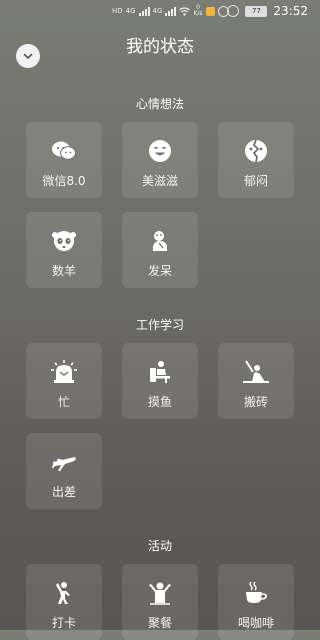 This screenshot has height=640, width=320. I want to click on status-item-slacking: 摸鱼, so click(160, 381).